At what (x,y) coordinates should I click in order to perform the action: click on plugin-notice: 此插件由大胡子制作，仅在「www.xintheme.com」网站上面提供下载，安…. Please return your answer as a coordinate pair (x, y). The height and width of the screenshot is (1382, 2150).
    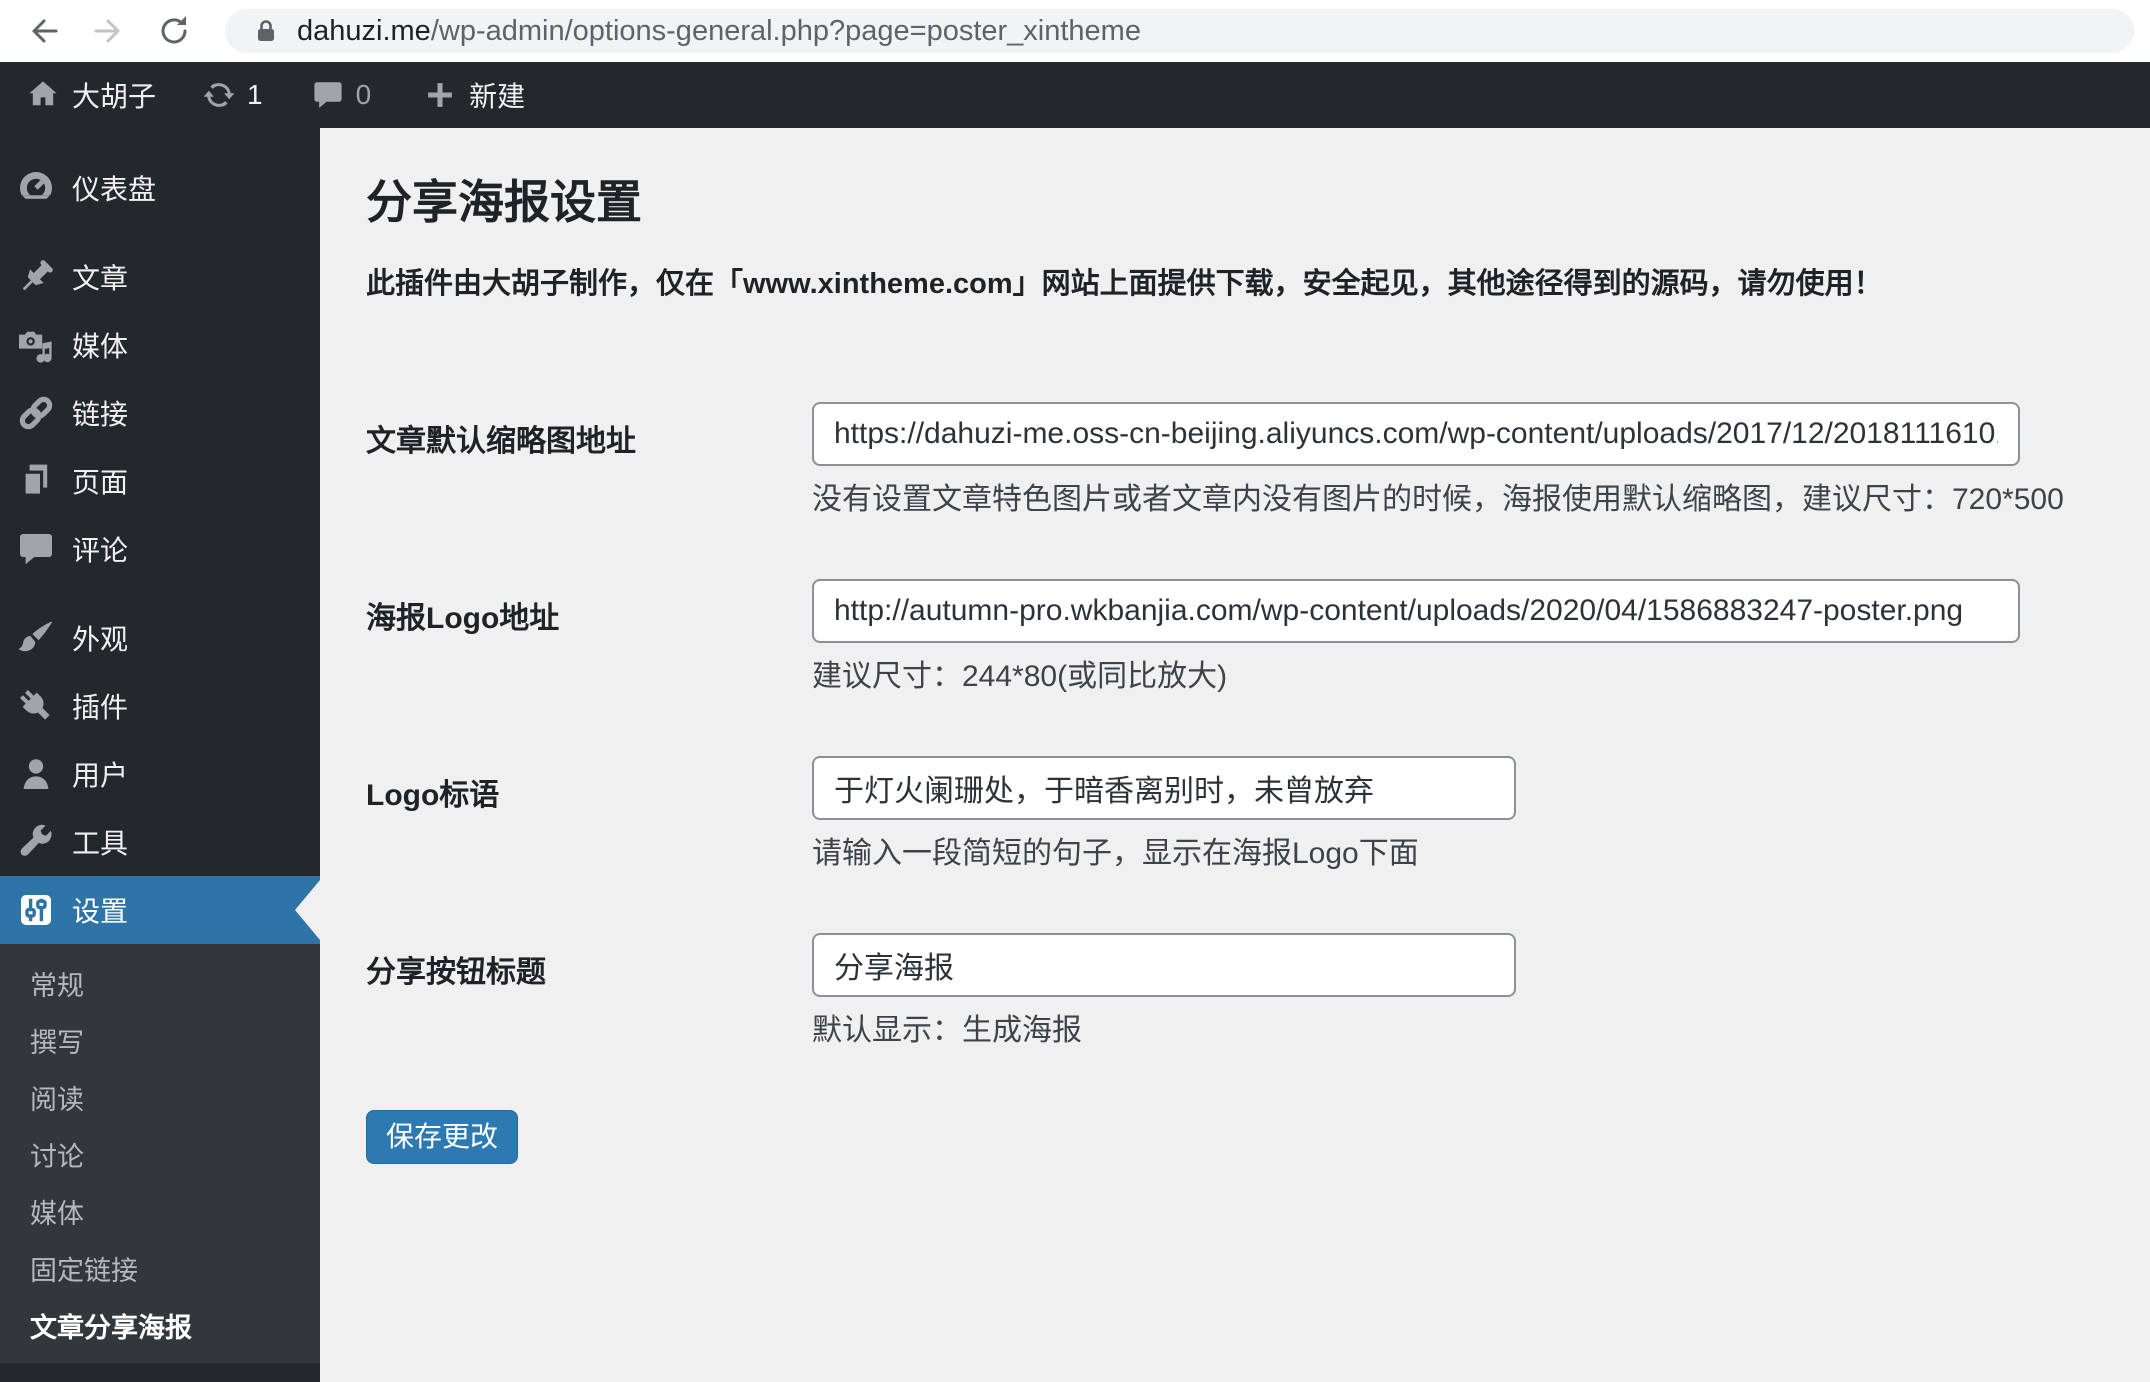
    Looking at the image, I should click on (1124, 284).